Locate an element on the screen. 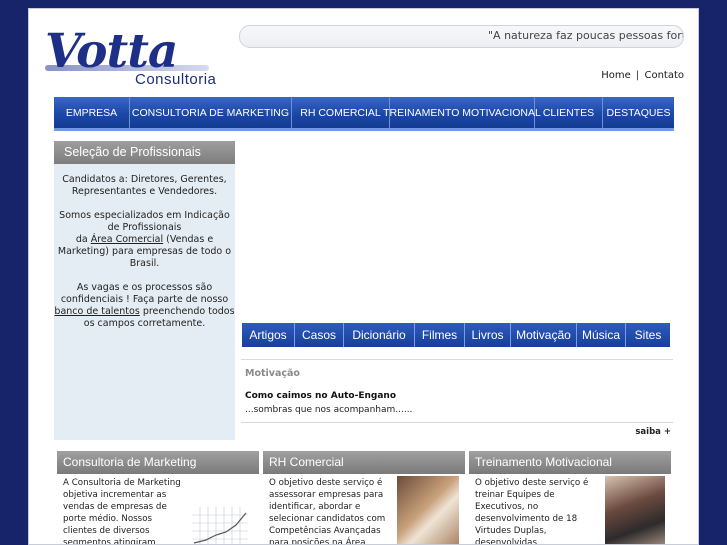 Image resolution: width=727 pixels, height=545 pixels. nav-destaques: DESTAQUES is located at coordinates (638, 112).